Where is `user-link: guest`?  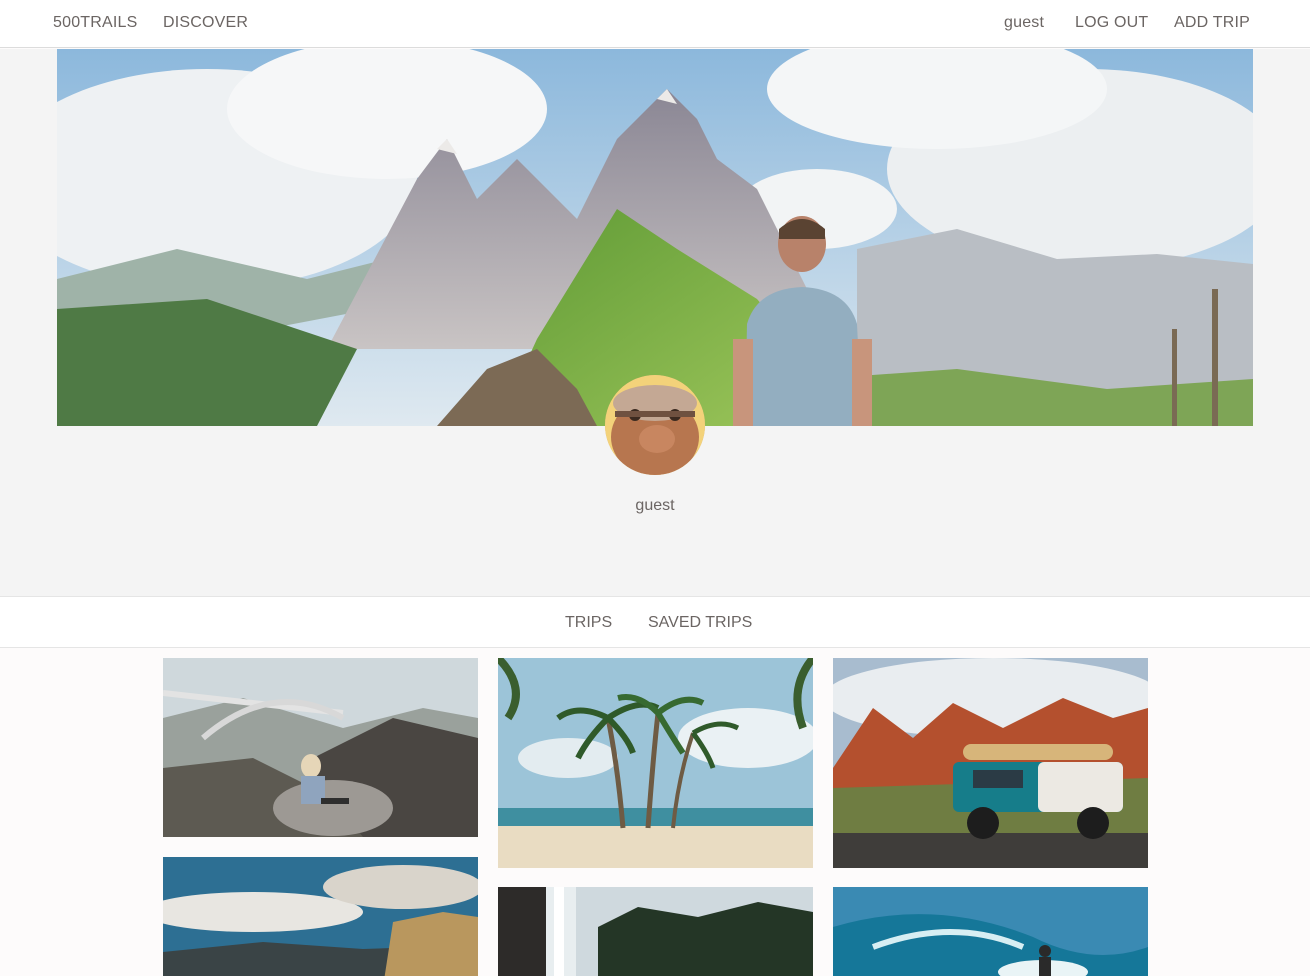 user-link: guest is located at coordinates (1024, 23).